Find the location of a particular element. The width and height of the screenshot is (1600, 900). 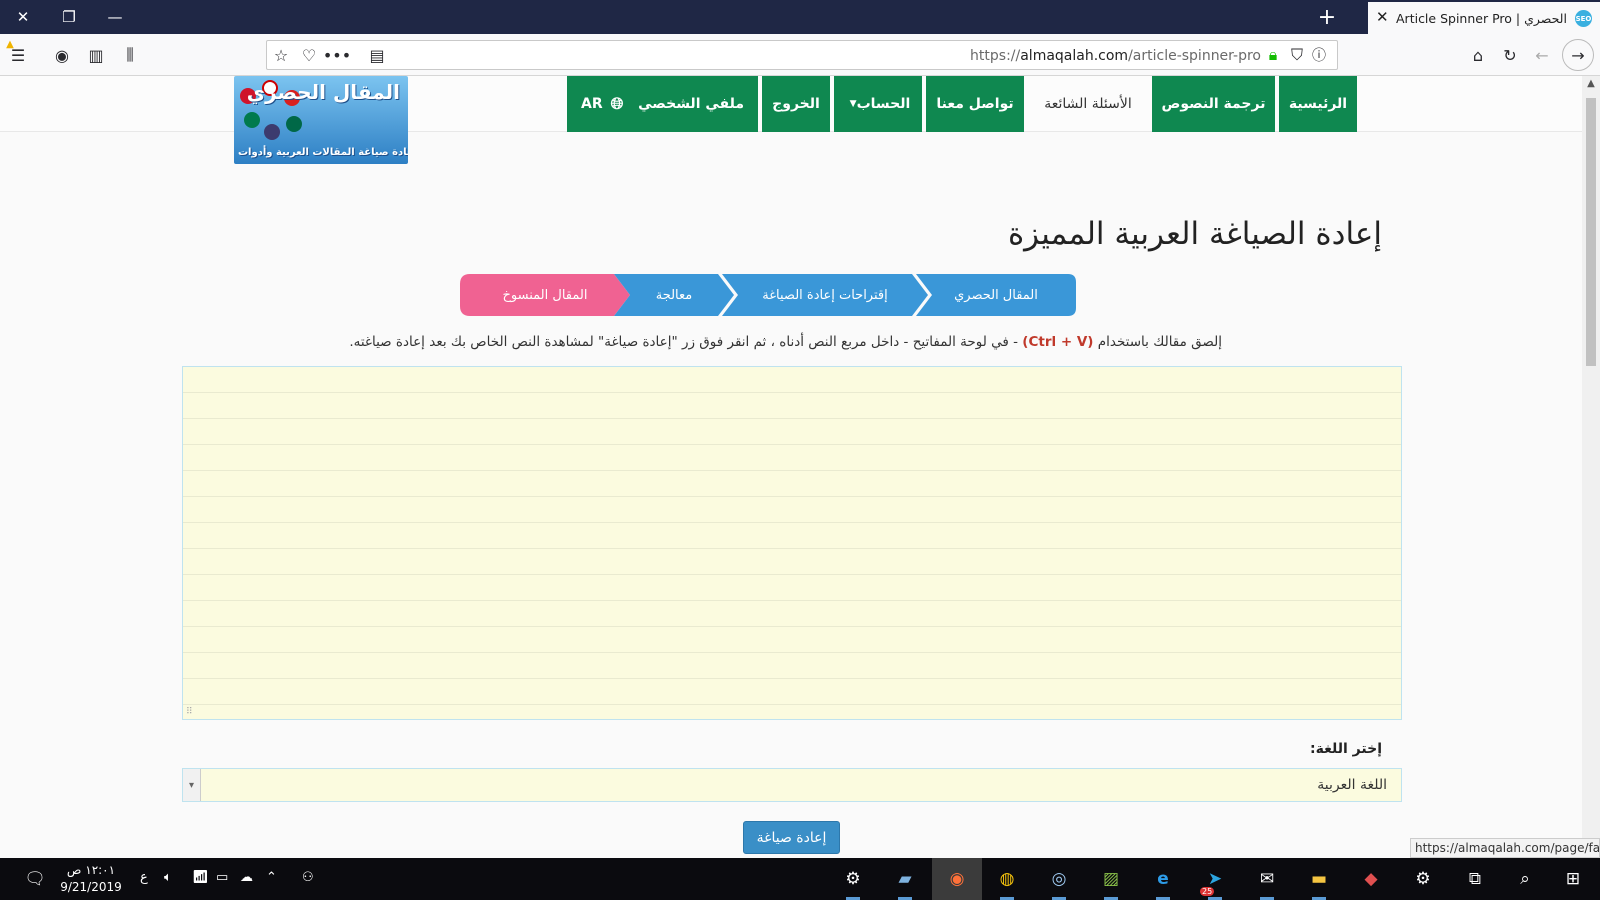

onedrive-icon: ☁︎ is located at coordinates (246, 877).